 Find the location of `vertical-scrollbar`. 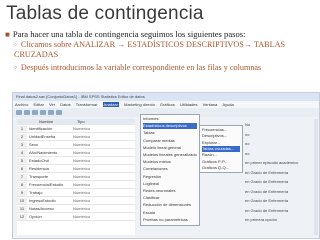

vertical-scrollbar is located at coordinates (316, 177).